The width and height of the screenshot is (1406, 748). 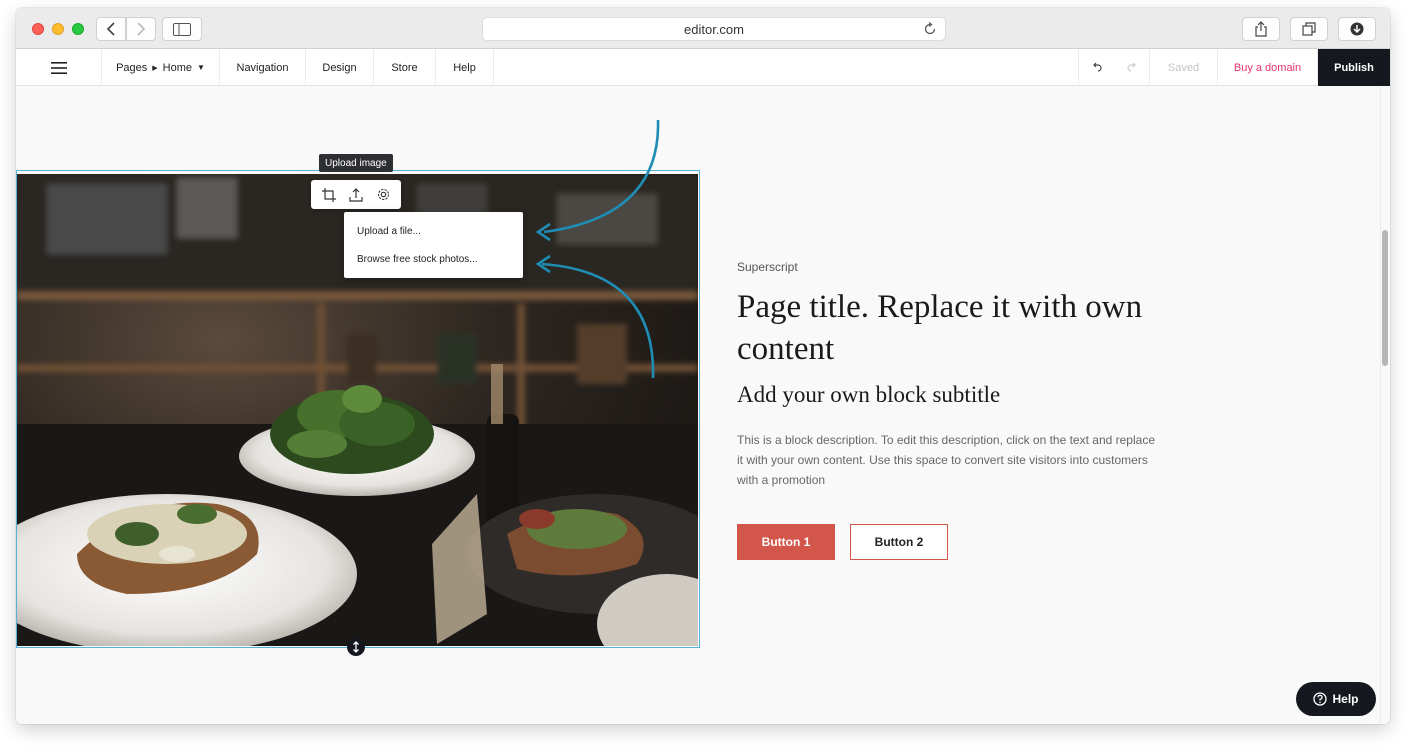 I want to click on pages-menu: Pages ▶ Home ▼, so click(x=161, y=67).